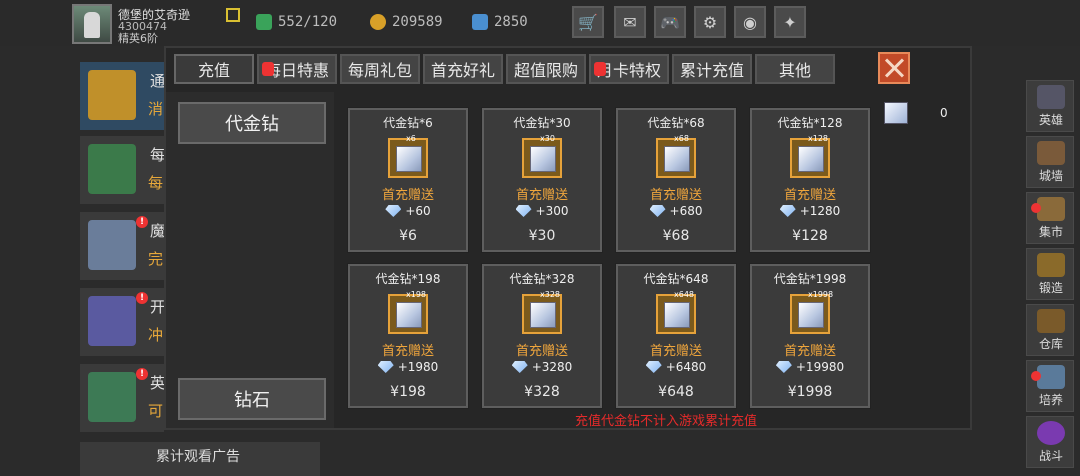 The width and height of the screenshot is (1080, 476). Describe the element at coordinates (588, 22) in the screenshot. I see `shop-button: 🛒` at that location.